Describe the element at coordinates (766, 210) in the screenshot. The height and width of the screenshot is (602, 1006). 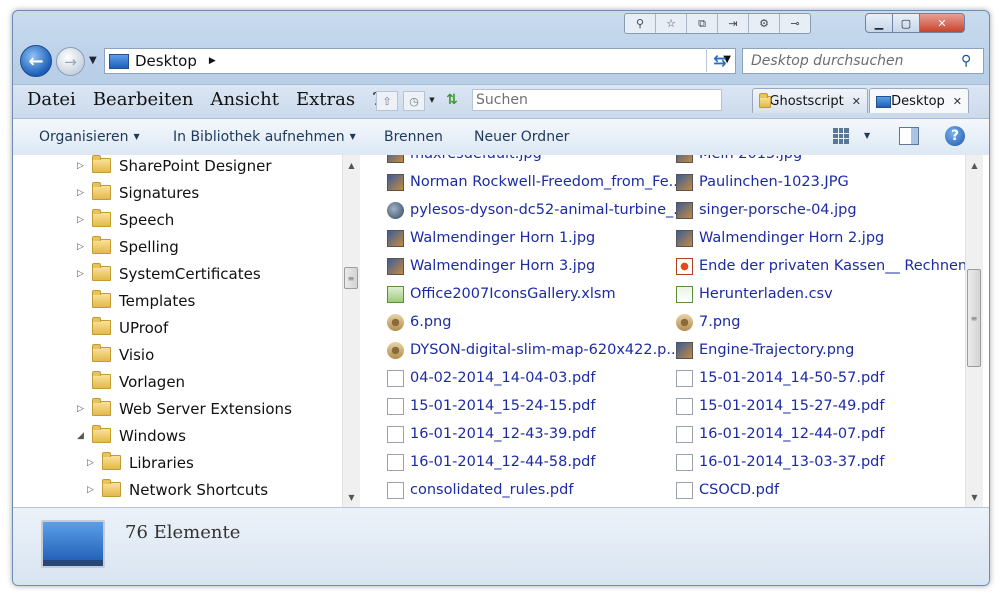
I see `file-item: singer-porsche-04.jpg` at that location.